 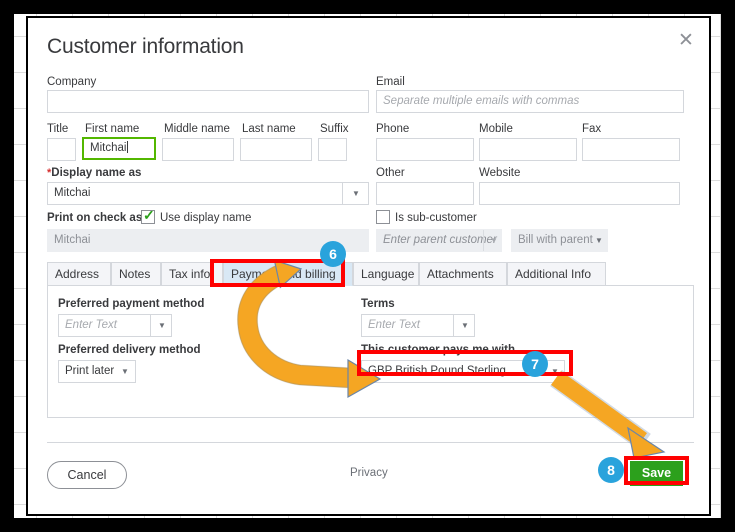 What do you see at coordinates (463, 371) in the screenshot?
I see `currency-select: GBP British Pound Sterling` at bounding box center [463, 371].